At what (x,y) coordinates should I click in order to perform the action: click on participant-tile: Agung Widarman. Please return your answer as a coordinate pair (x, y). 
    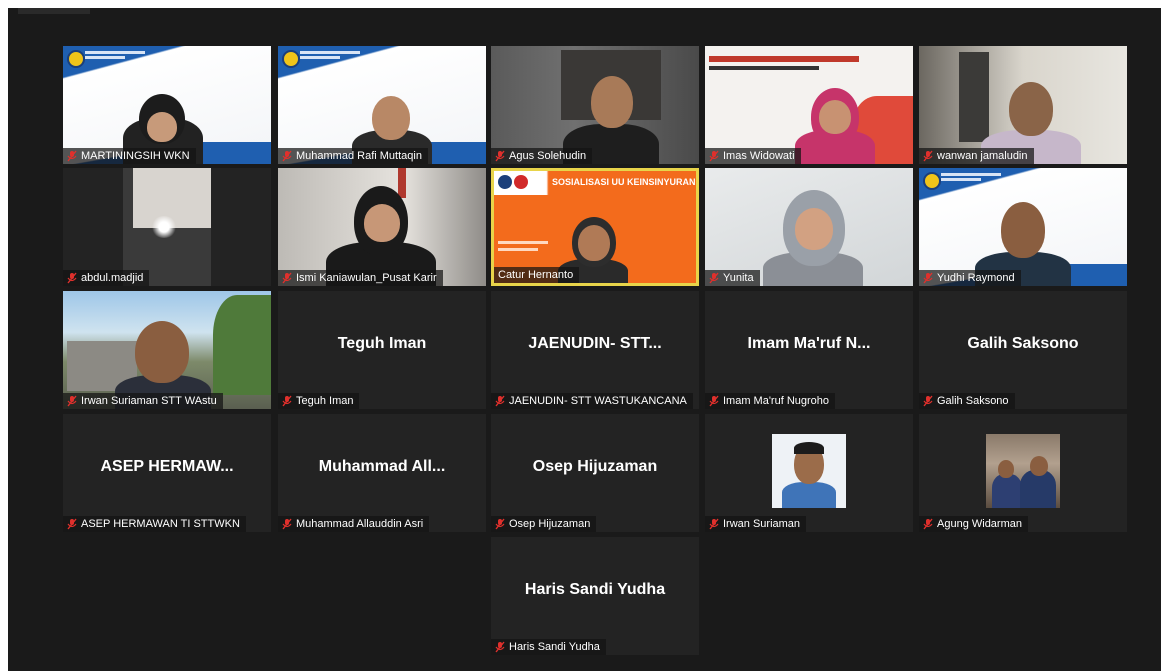
    Looking at the image, I should click on (1023, 473).